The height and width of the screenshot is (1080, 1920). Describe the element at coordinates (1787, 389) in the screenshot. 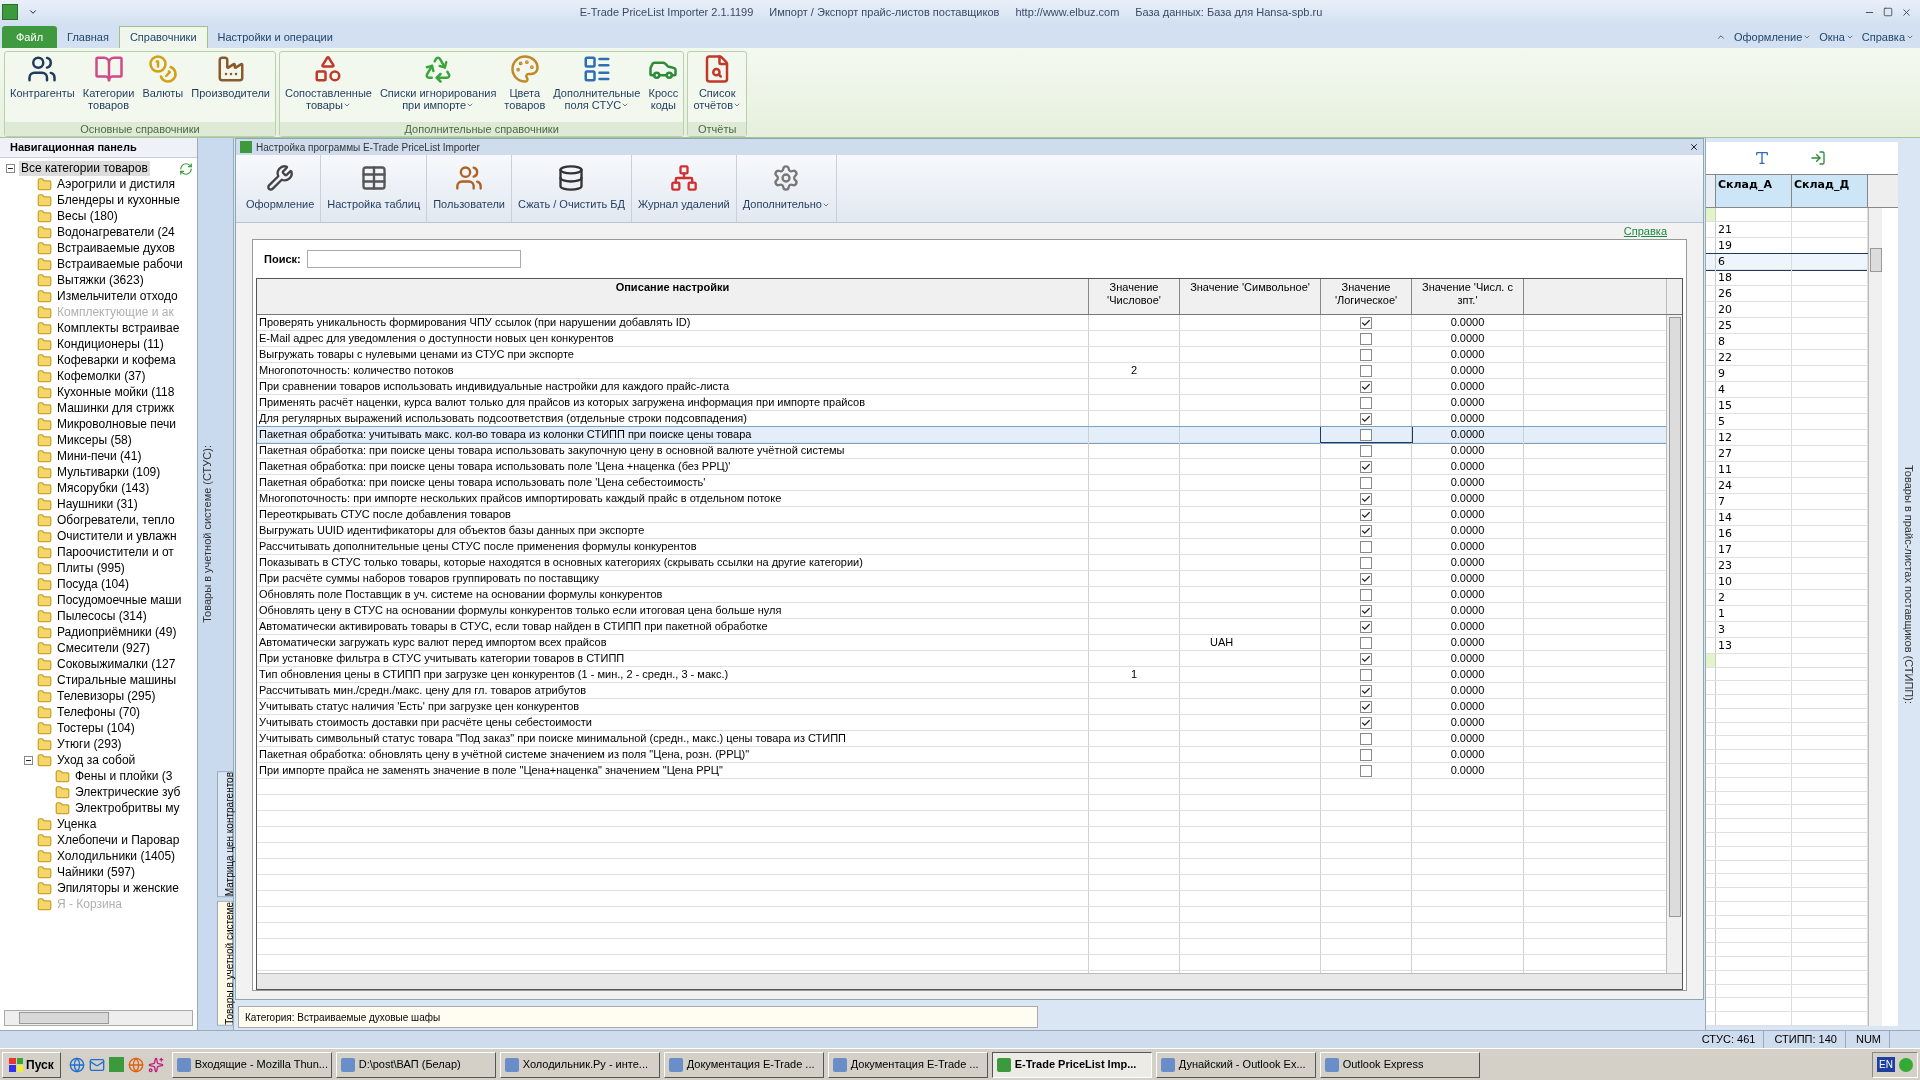

I see `table-row: 4` at that location.